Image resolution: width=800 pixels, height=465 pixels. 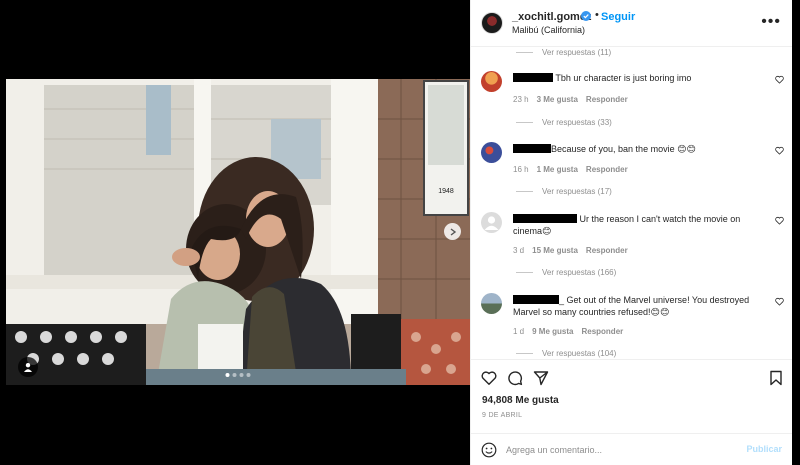 I want to click on next-photo-button, so click(x=452, y=231).